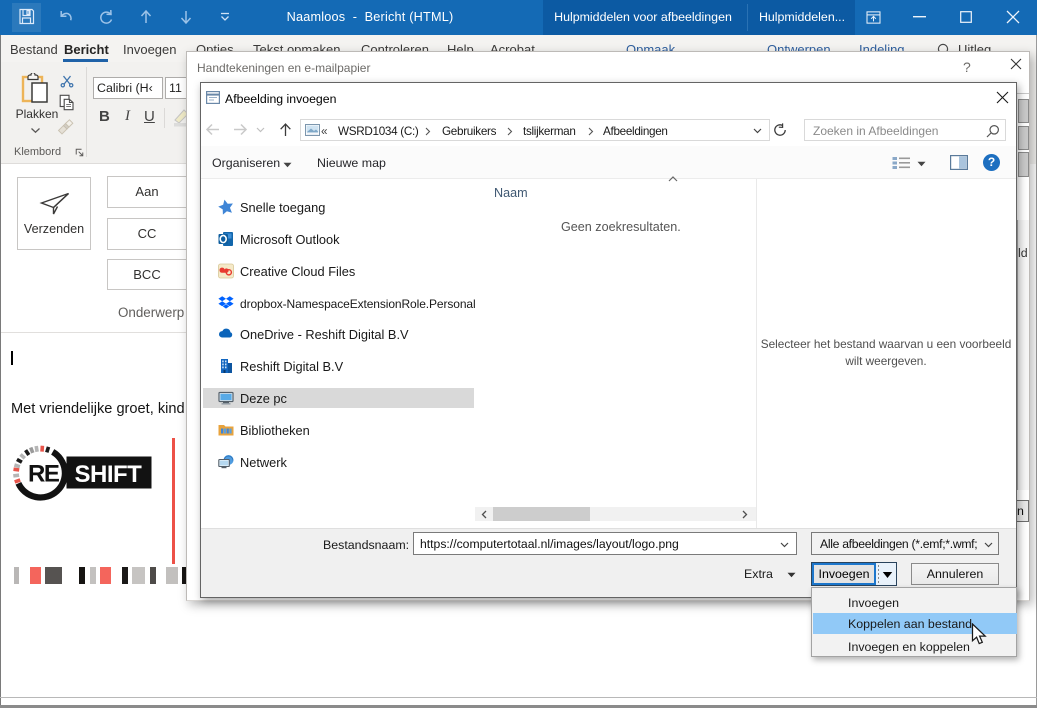  I want to click on svg-text: RE, so click(44, 474).